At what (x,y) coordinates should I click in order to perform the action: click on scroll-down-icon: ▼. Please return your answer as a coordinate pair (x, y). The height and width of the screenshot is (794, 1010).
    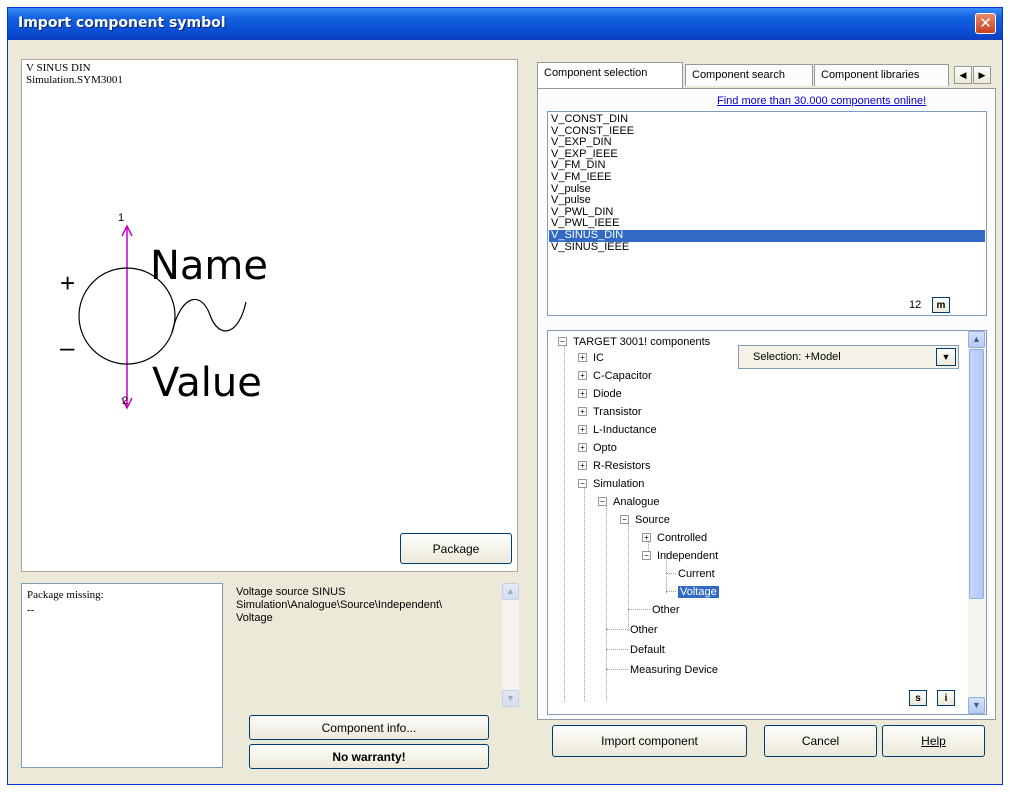
    Looking at the image, I should click on (510, 698).